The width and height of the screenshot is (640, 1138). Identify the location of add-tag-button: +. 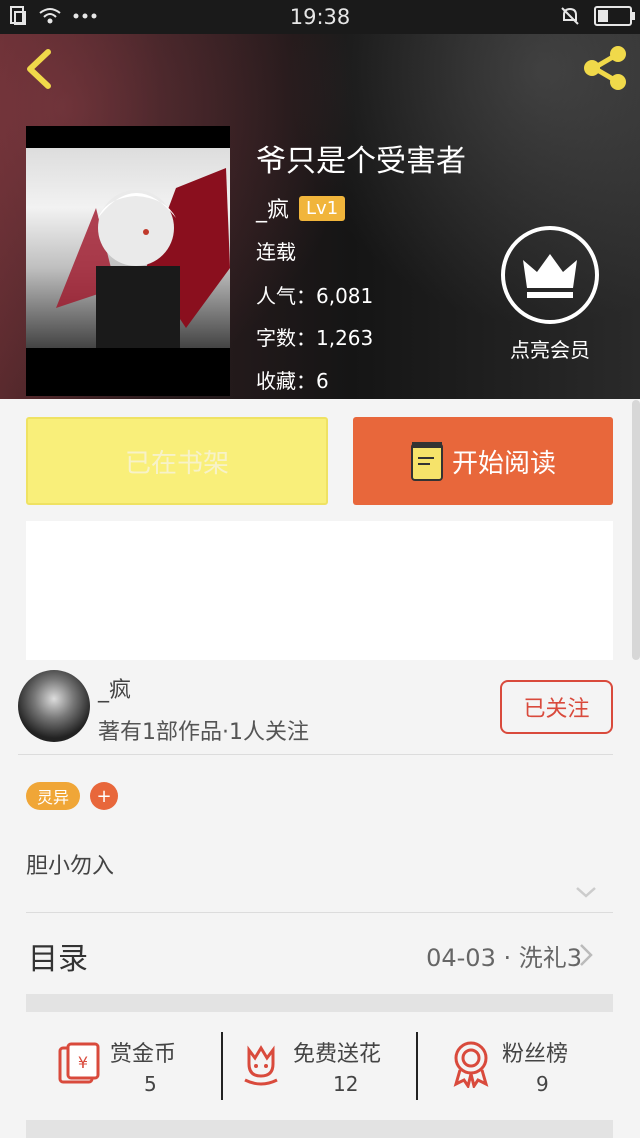
(104, 796).